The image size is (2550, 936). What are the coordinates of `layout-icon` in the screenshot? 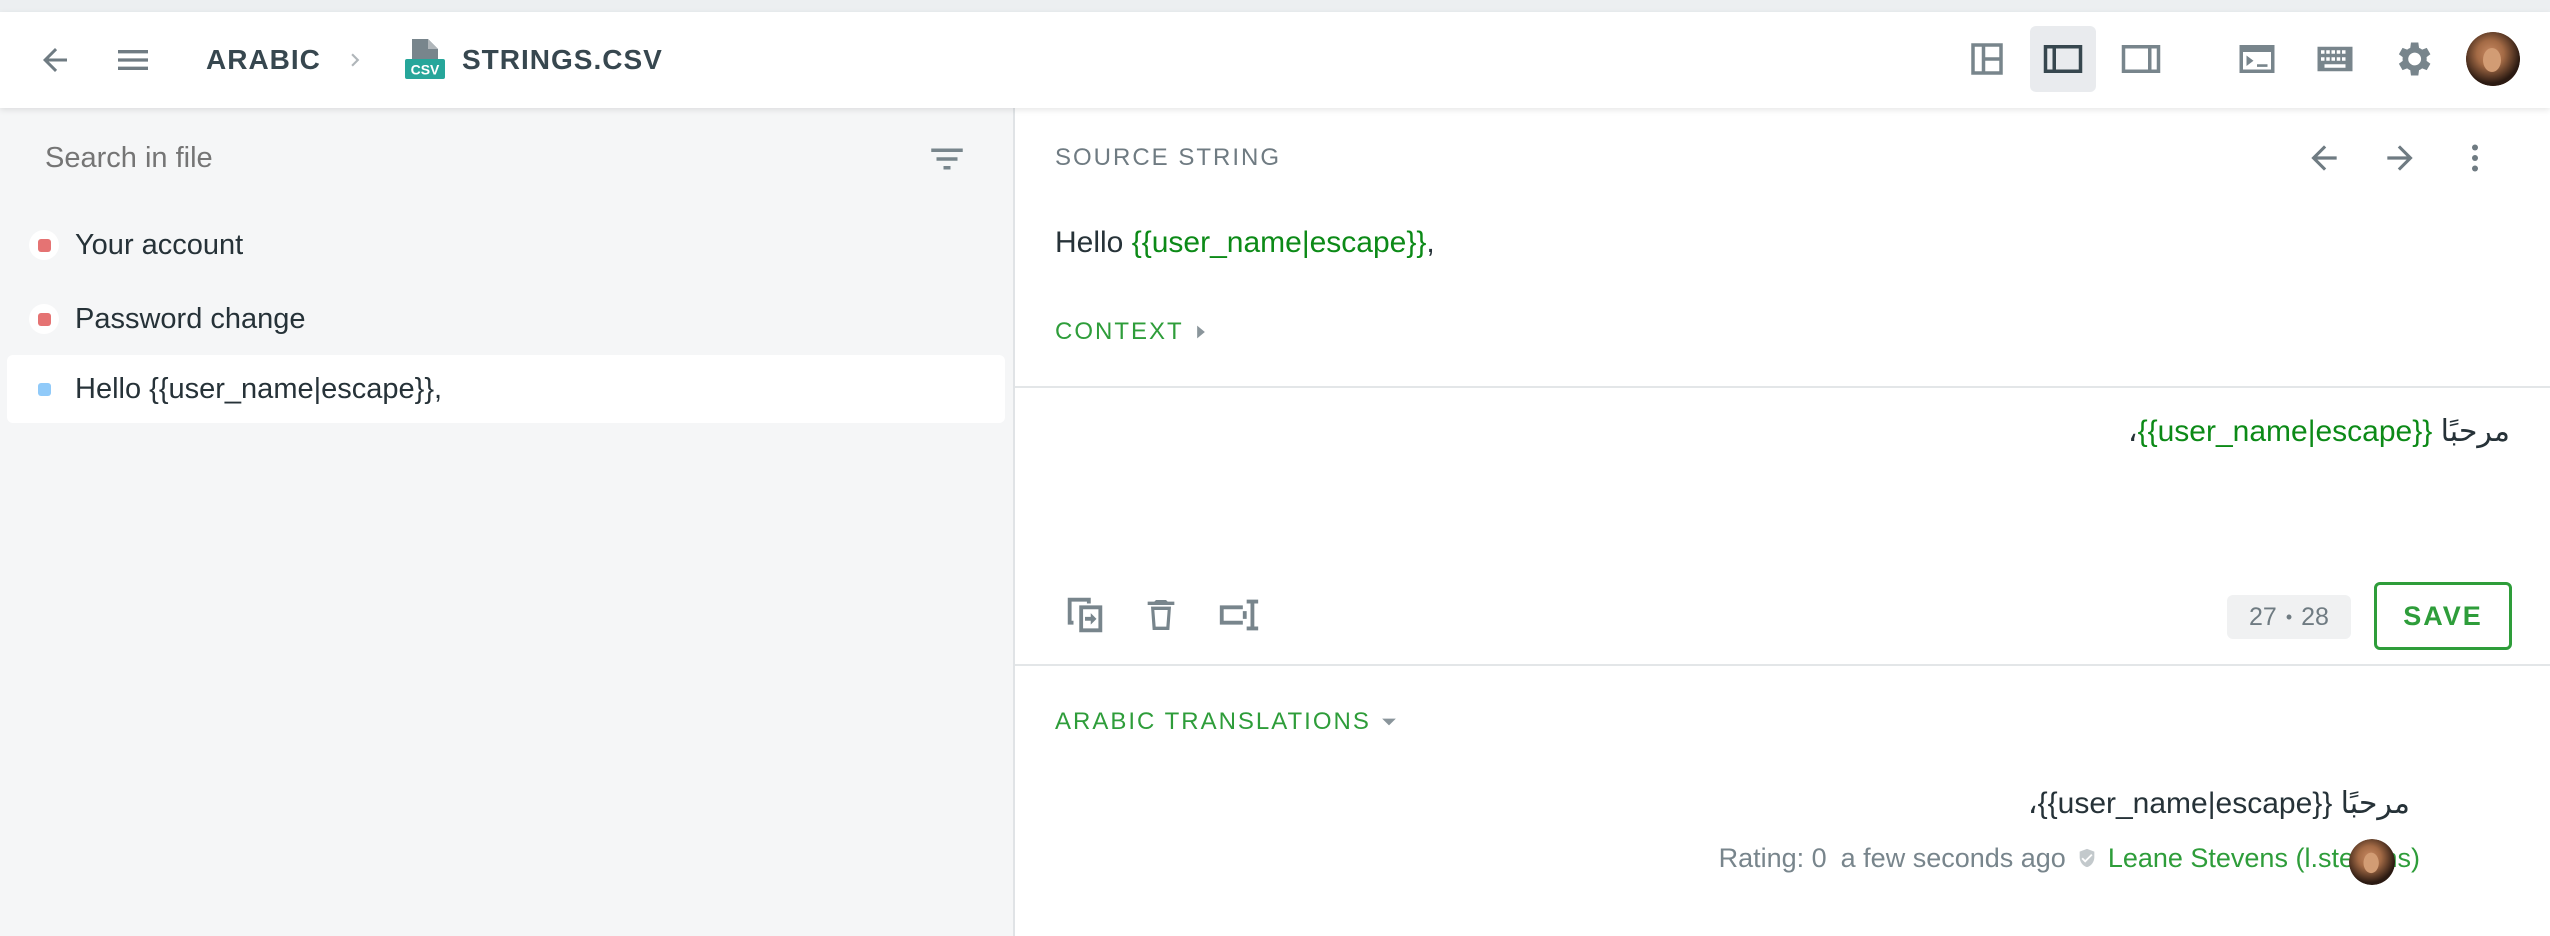 It's located at (1987, 59).